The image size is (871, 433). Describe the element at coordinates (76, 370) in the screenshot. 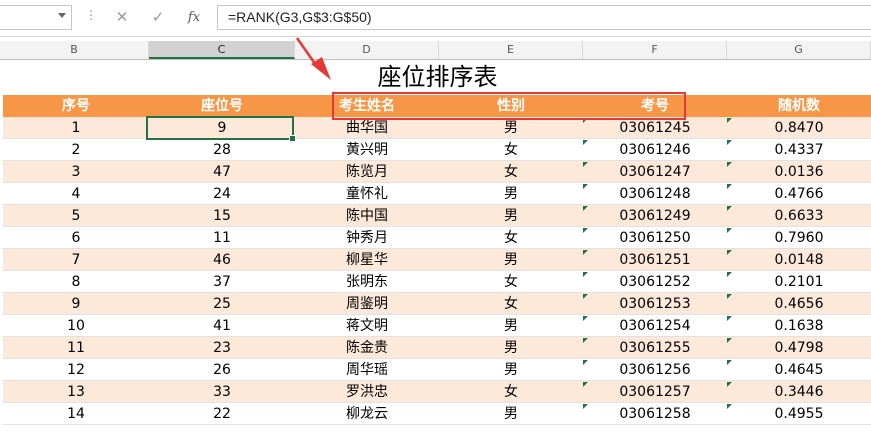

I see `table-cell: 12` at that location.